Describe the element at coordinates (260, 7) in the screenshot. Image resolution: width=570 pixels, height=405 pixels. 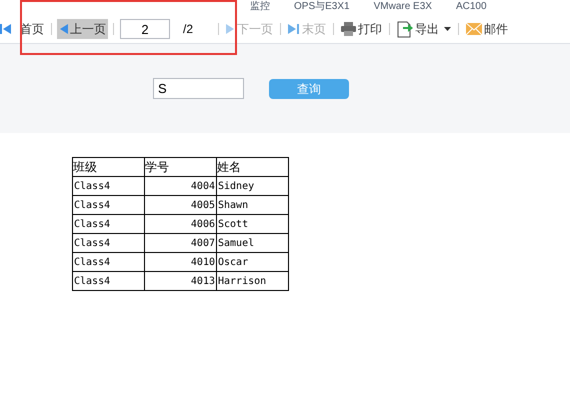
I see `bookmark: 监控` at that location.